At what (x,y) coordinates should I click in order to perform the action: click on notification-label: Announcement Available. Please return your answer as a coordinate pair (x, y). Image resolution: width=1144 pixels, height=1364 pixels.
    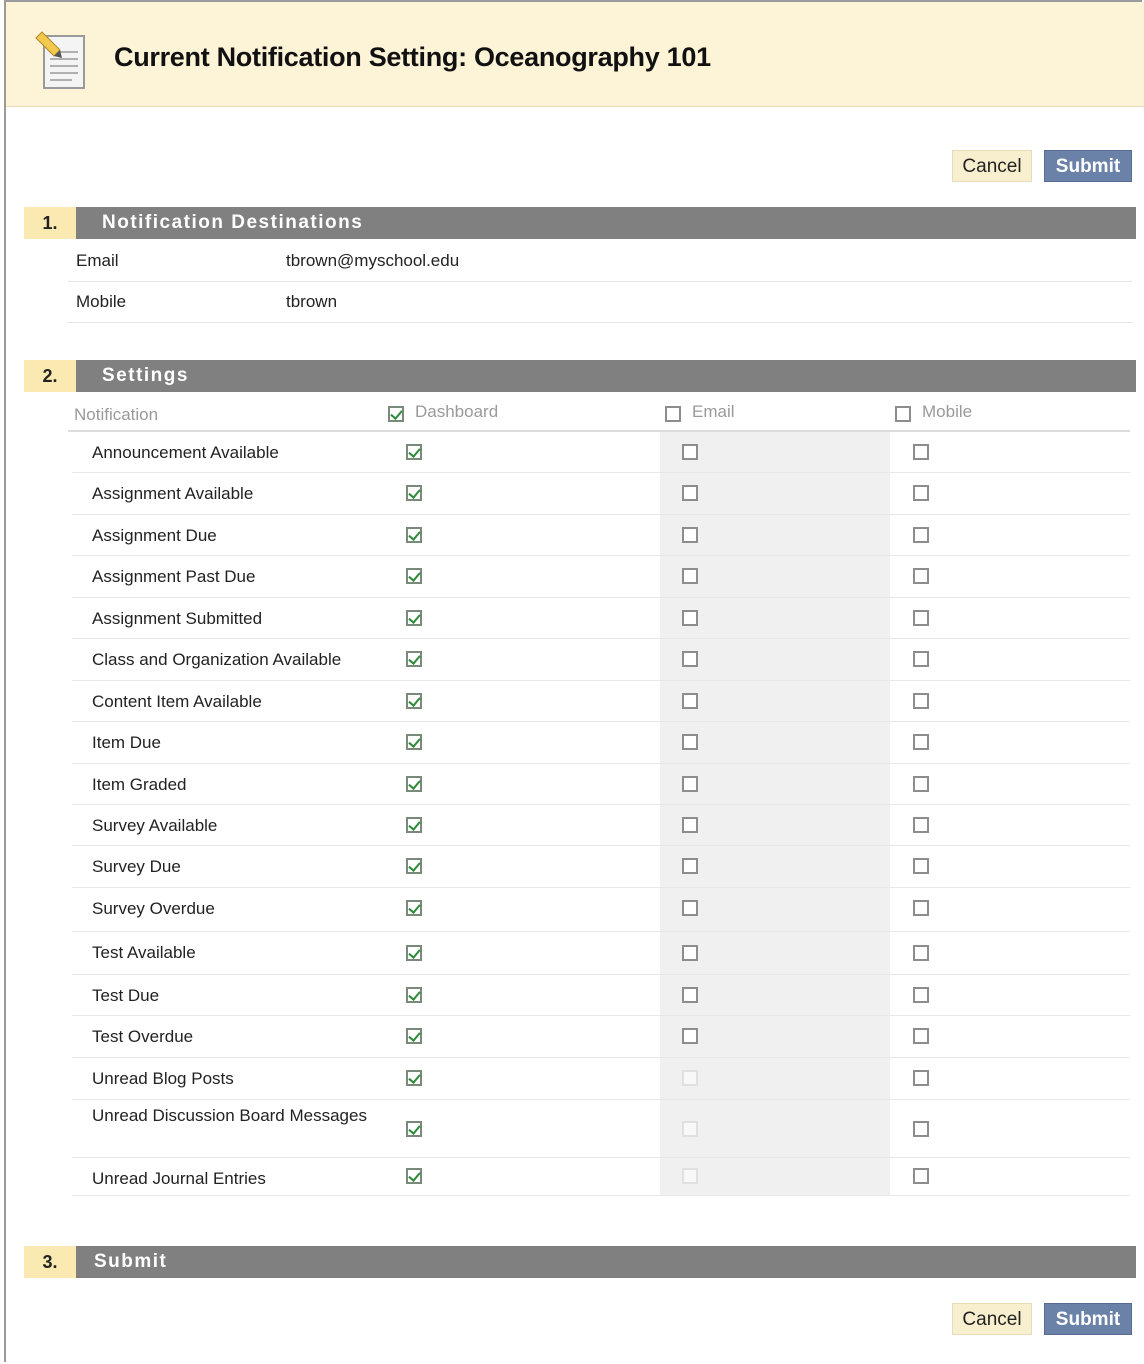
    Looking at the image, I should click on (185, 452).